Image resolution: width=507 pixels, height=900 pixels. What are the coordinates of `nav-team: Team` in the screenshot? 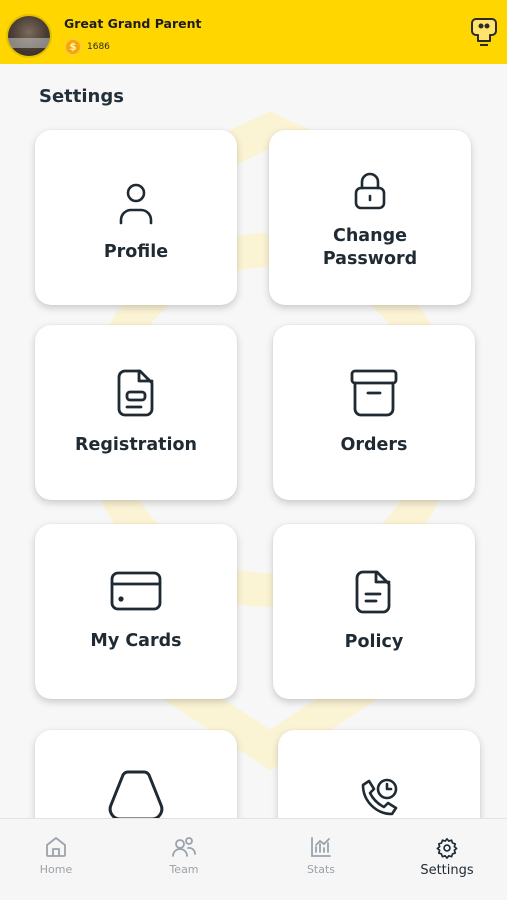 It's located at (184, 859).